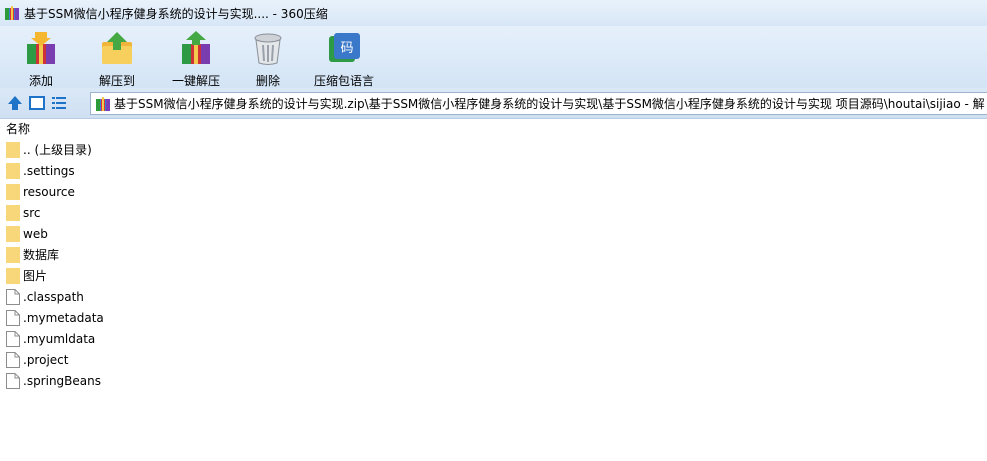 This screenshot has width=987, height=461. I want to click on extract-to-icon, so click(117, 48).